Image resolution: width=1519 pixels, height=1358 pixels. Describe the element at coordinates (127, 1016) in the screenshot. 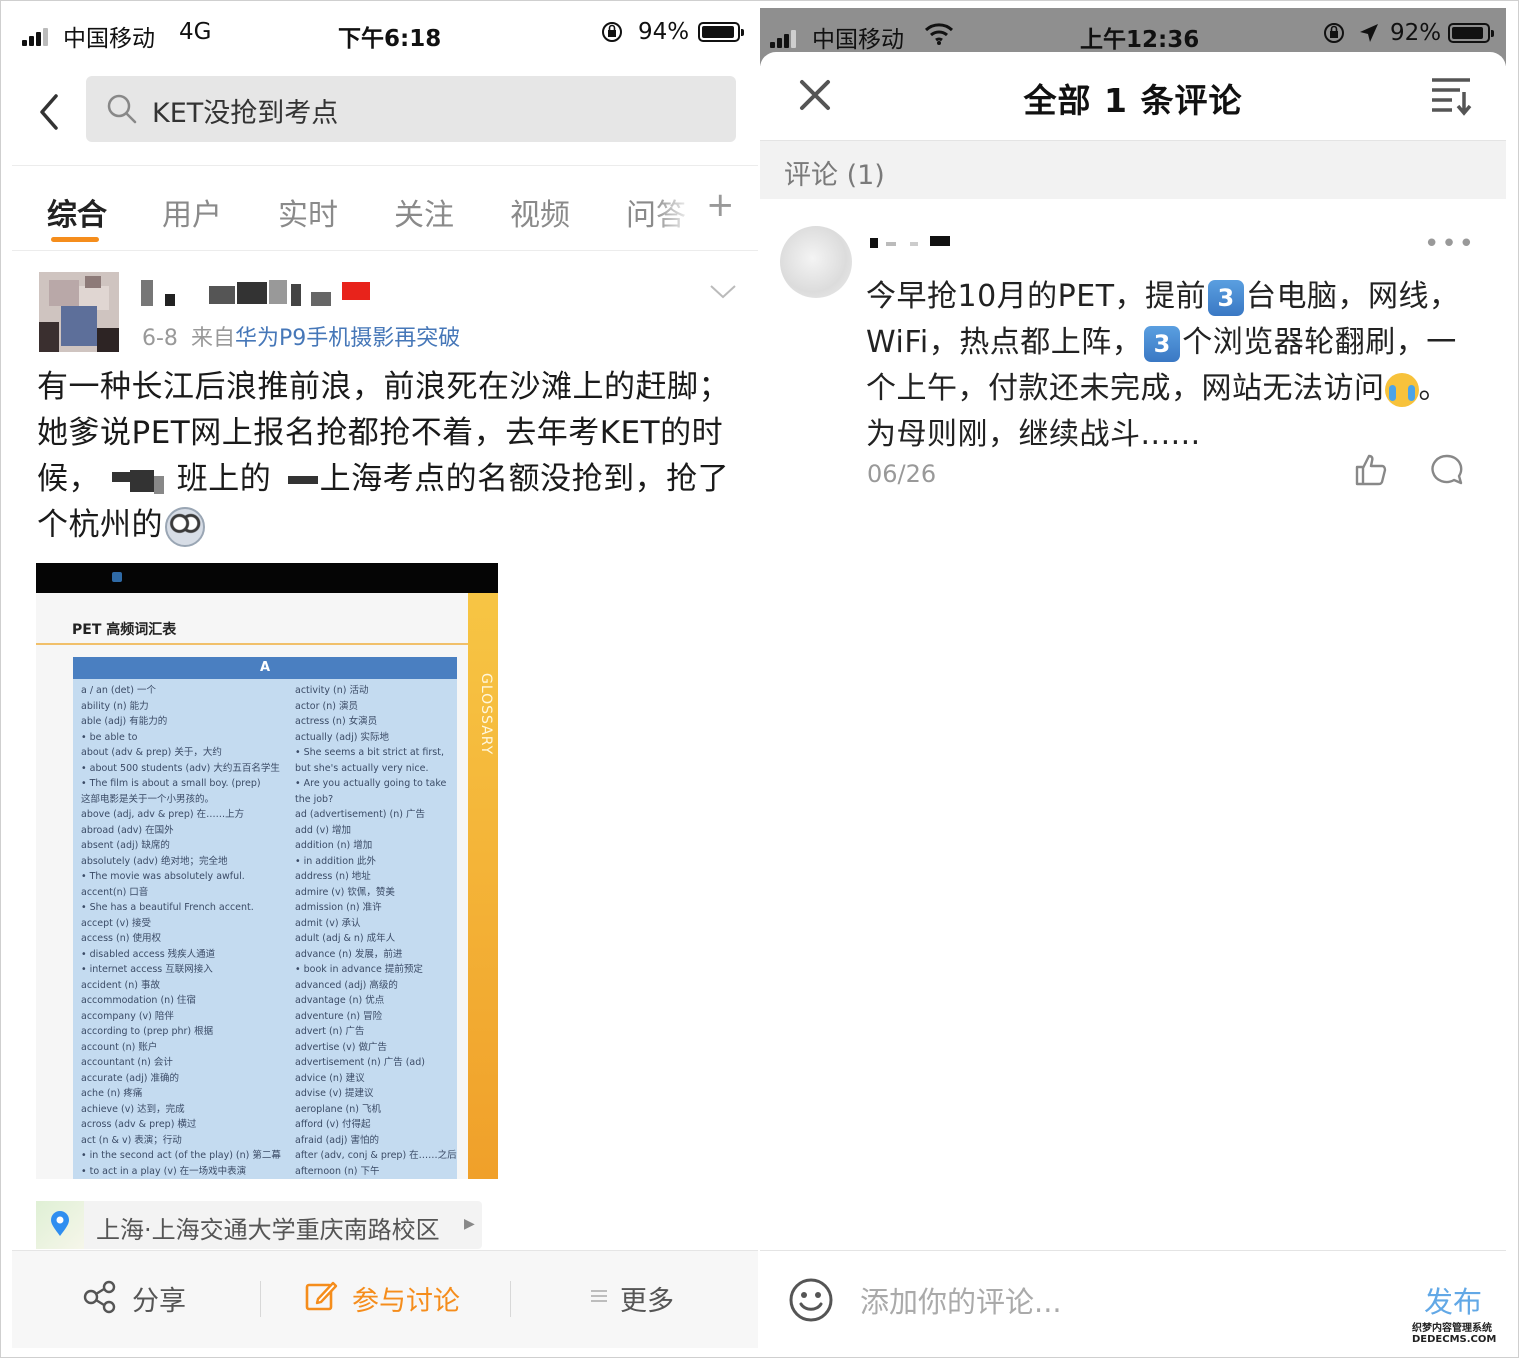

I see `vocab-entry: accompany (v) 陪伴` at that location.